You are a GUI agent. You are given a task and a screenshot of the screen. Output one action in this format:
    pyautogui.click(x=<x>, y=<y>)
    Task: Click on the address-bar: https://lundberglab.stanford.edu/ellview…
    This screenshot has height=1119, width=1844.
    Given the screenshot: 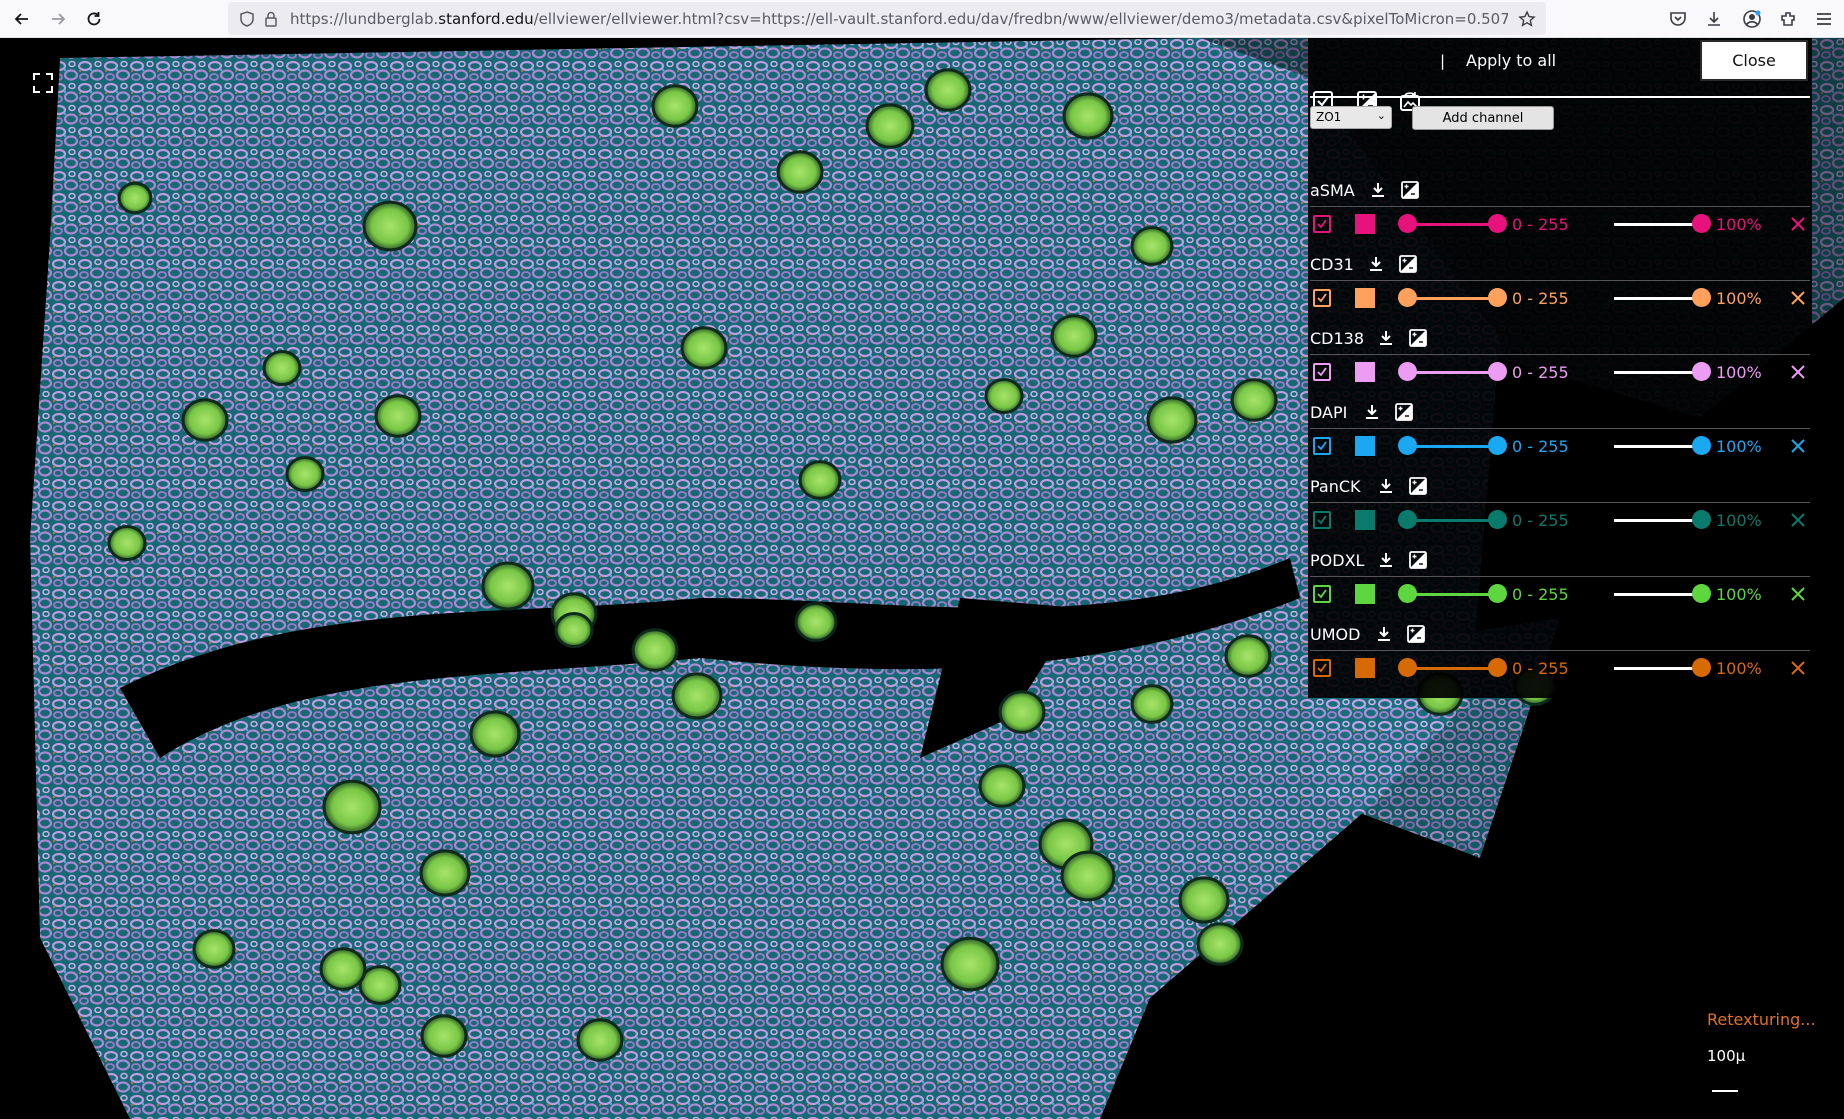 What is the action you would take?
    pyautogui.click(x=887, y=18)
    